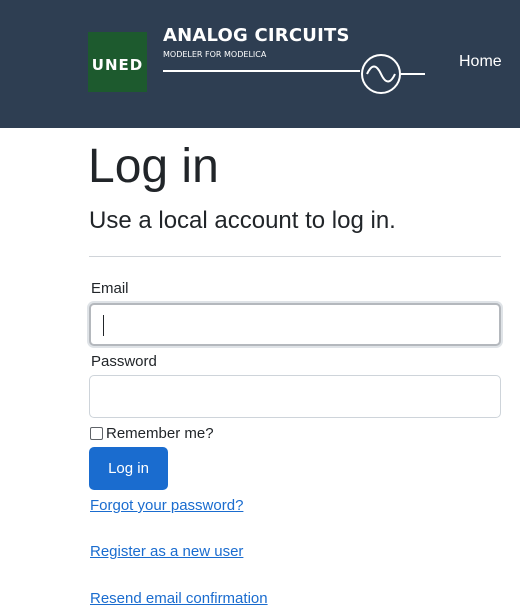  I want to click on login-button: Log in, so click(128, 468).